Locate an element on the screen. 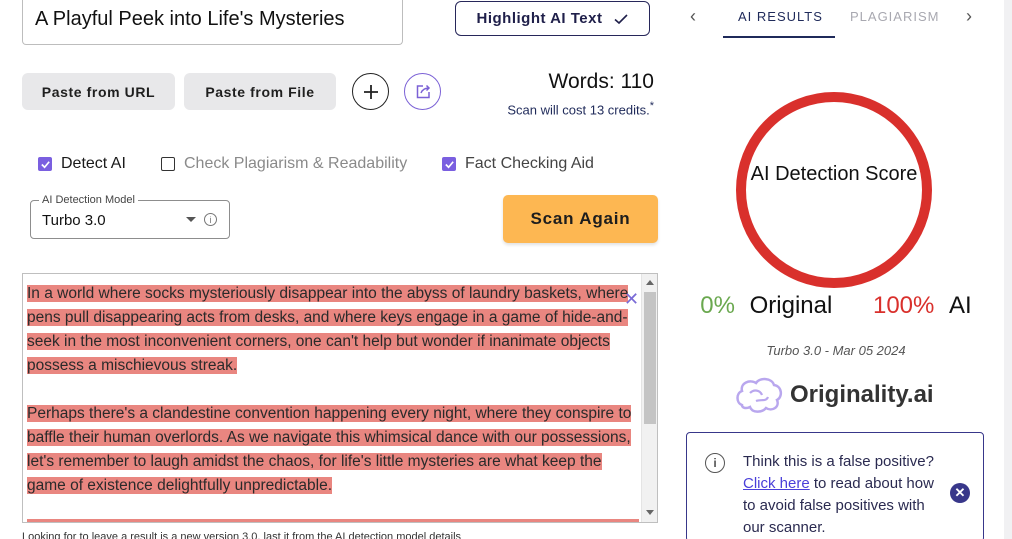 This screenshot has height=539, width=1012. model-select-value: Turbo 3.0 is located at coordinates (74, 220).